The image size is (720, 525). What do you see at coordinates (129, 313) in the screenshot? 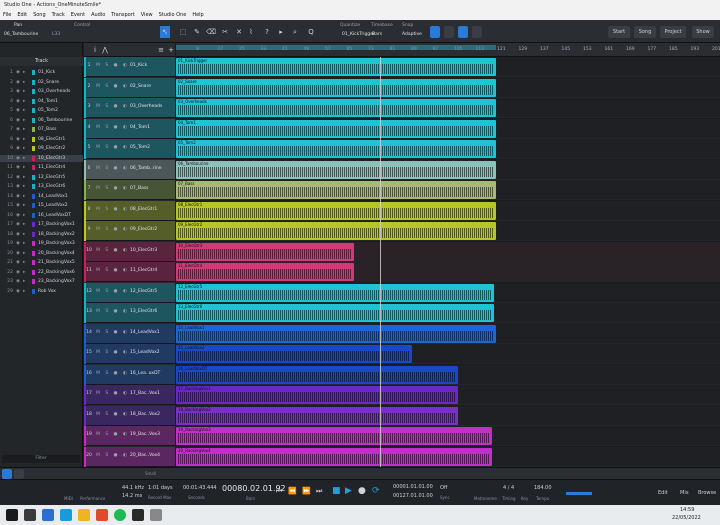
I see `track-header: 13 M S ● ◐ 13_ElecGtr6` at bounding box center [129, 313].